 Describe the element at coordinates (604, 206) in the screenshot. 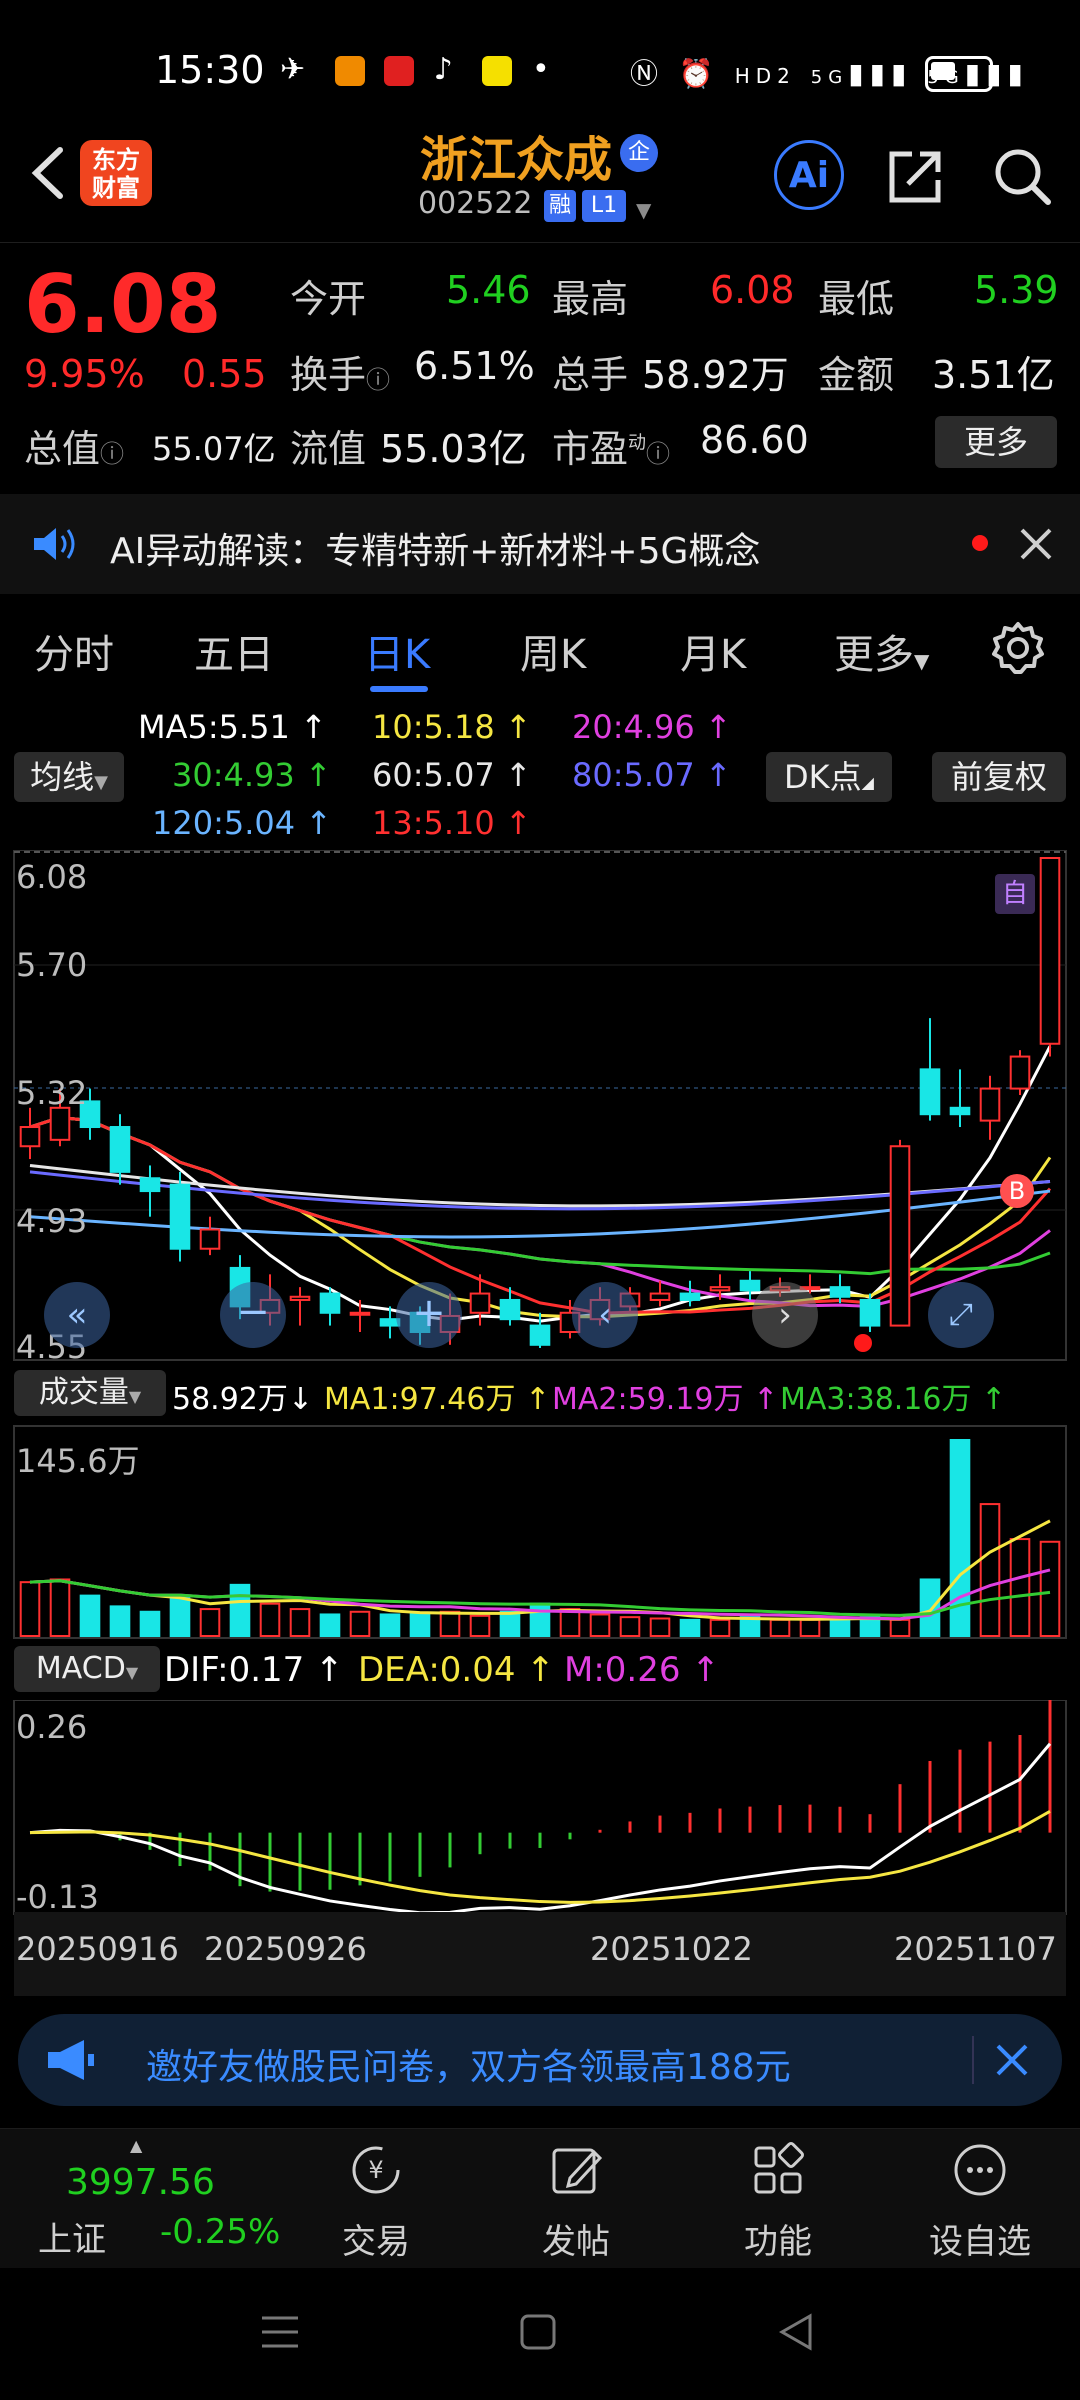

I see `level-badge: L1` at that location.